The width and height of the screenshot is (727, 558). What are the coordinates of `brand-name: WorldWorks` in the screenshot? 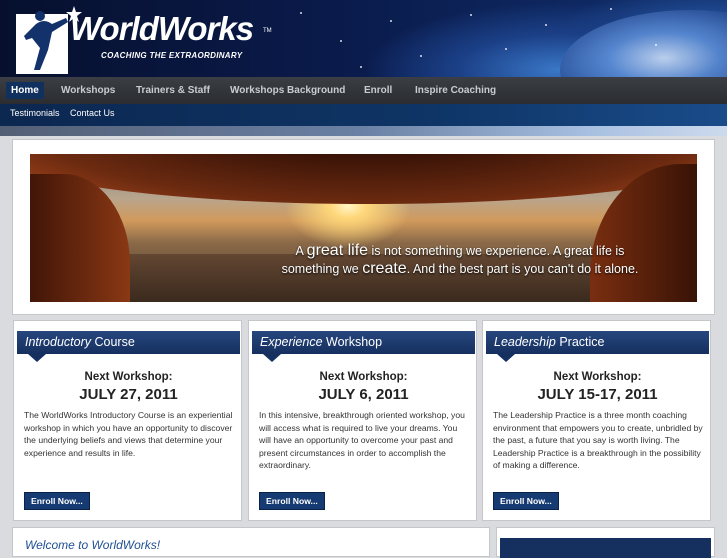 It's located at (162, 29).